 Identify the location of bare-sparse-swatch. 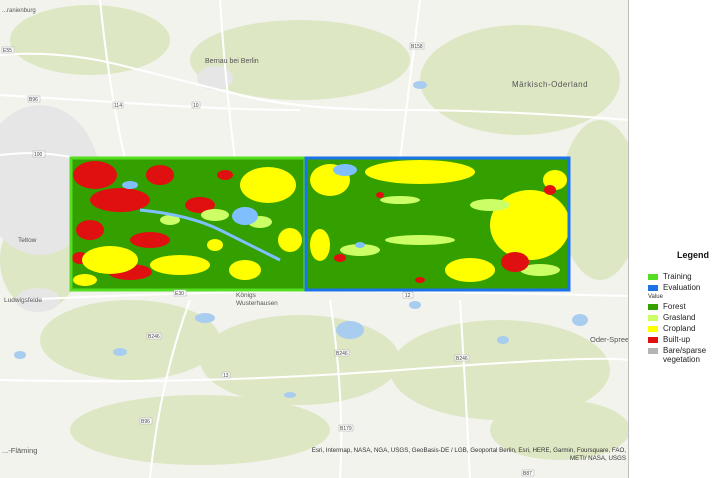
(653, 351).